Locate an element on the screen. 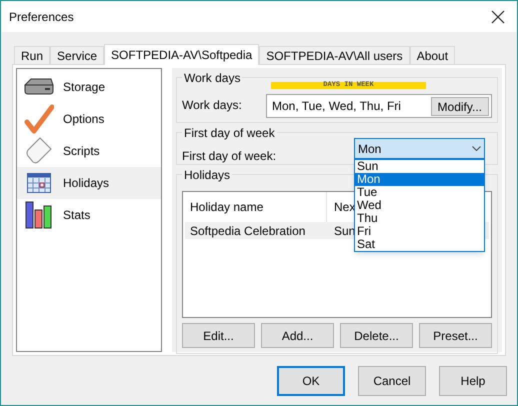  dropdown-option: Fri is located at coordinates (419, 231).